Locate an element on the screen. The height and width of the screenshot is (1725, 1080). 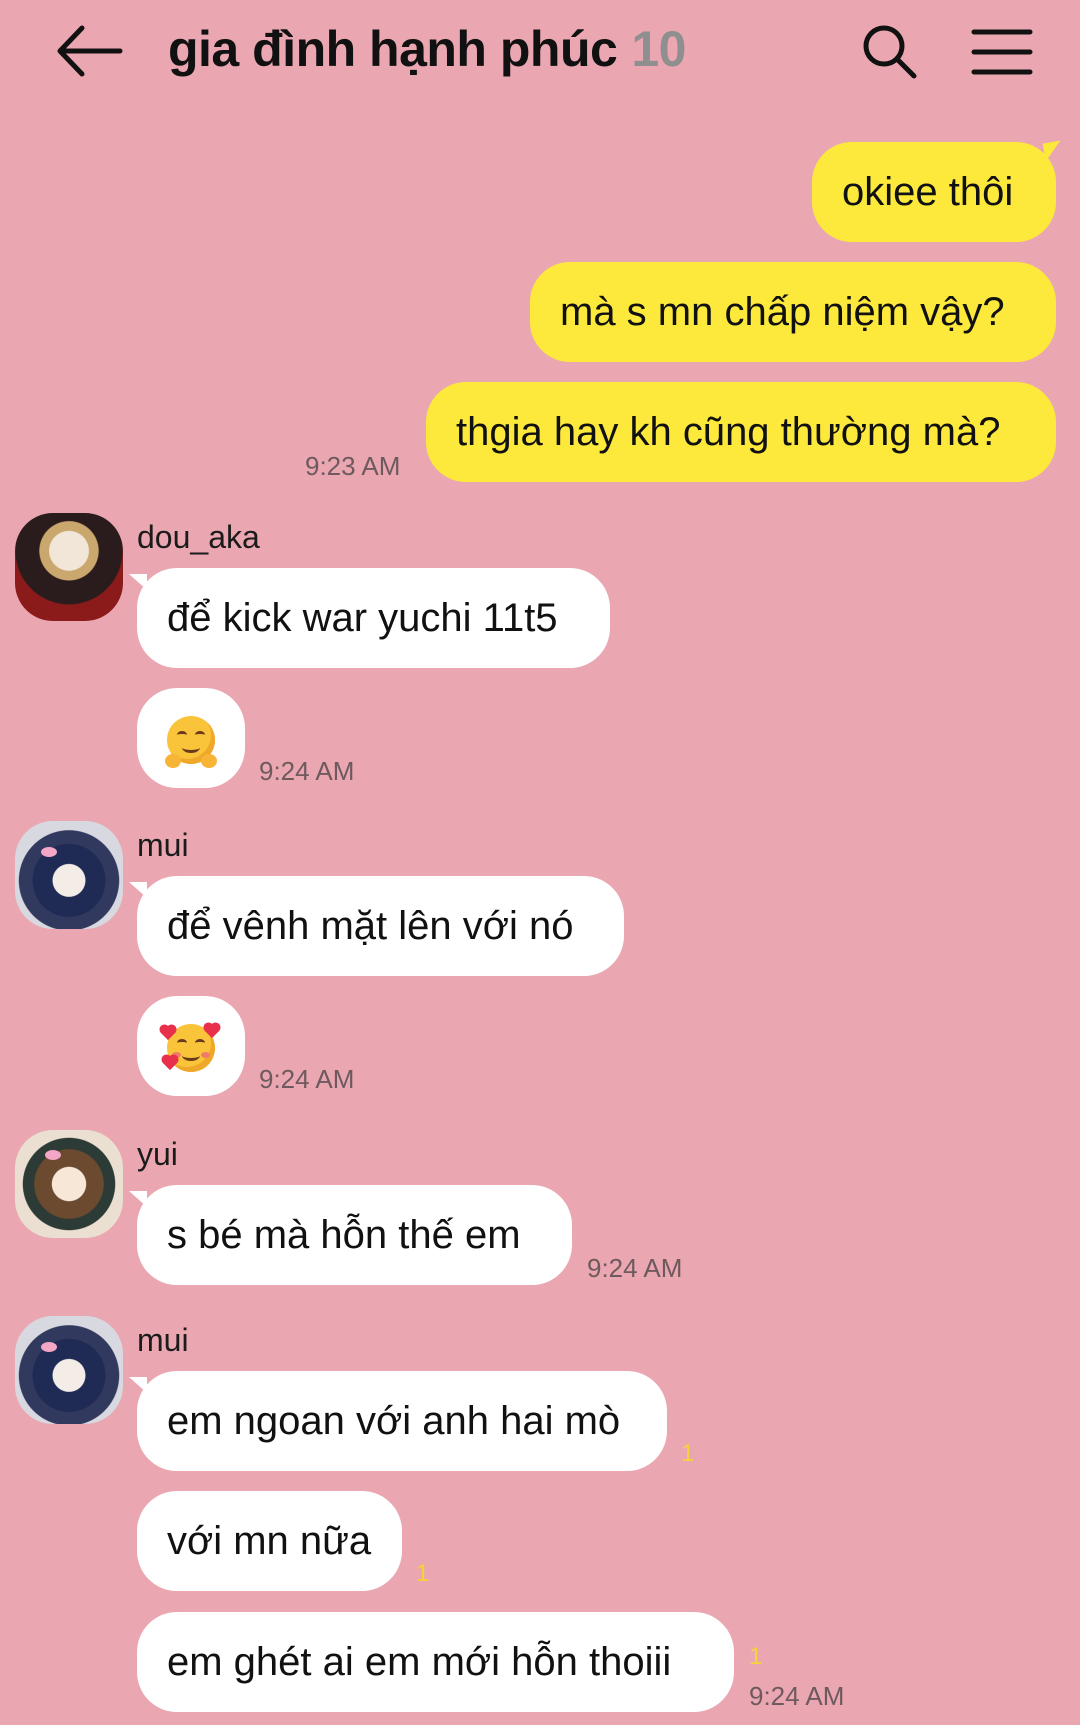
search-icon is located at coordinates (890, 52).